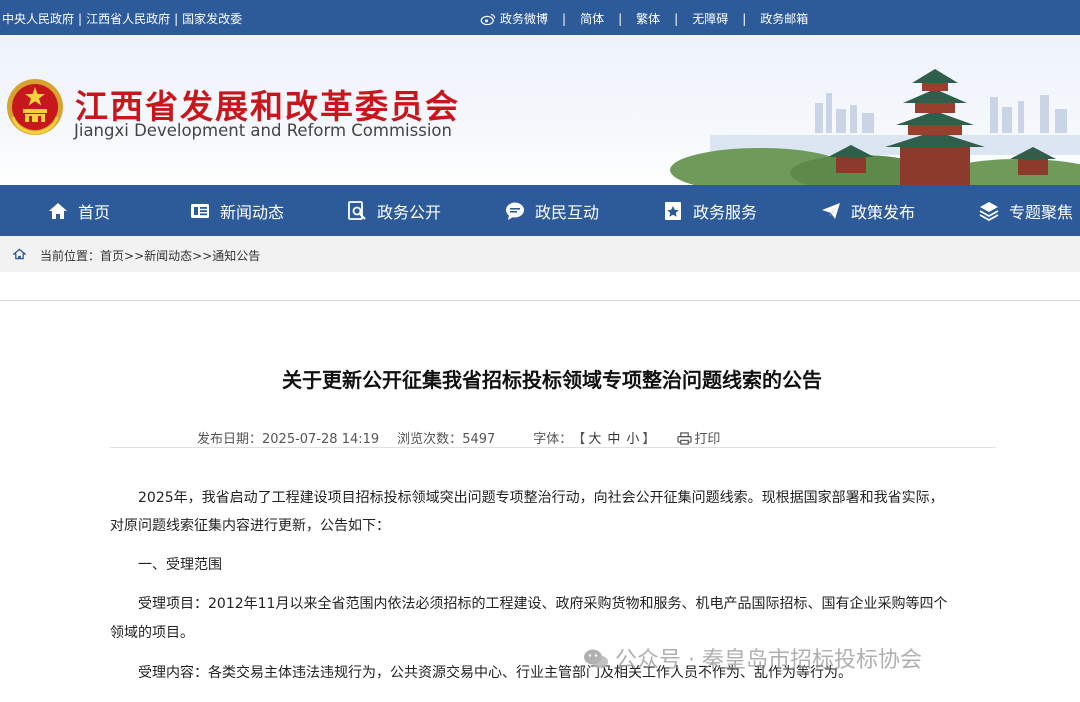 The image size is (1080, 702). Describe the element at coordinates (212, 19) in the screenshot. I see `link-ndrc: 国家发改委` at that location.